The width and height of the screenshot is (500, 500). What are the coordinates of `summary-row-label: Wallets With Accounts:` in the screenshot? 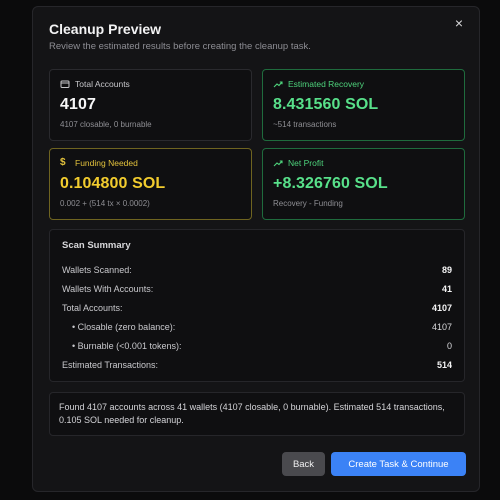 It's located at (108, 288).